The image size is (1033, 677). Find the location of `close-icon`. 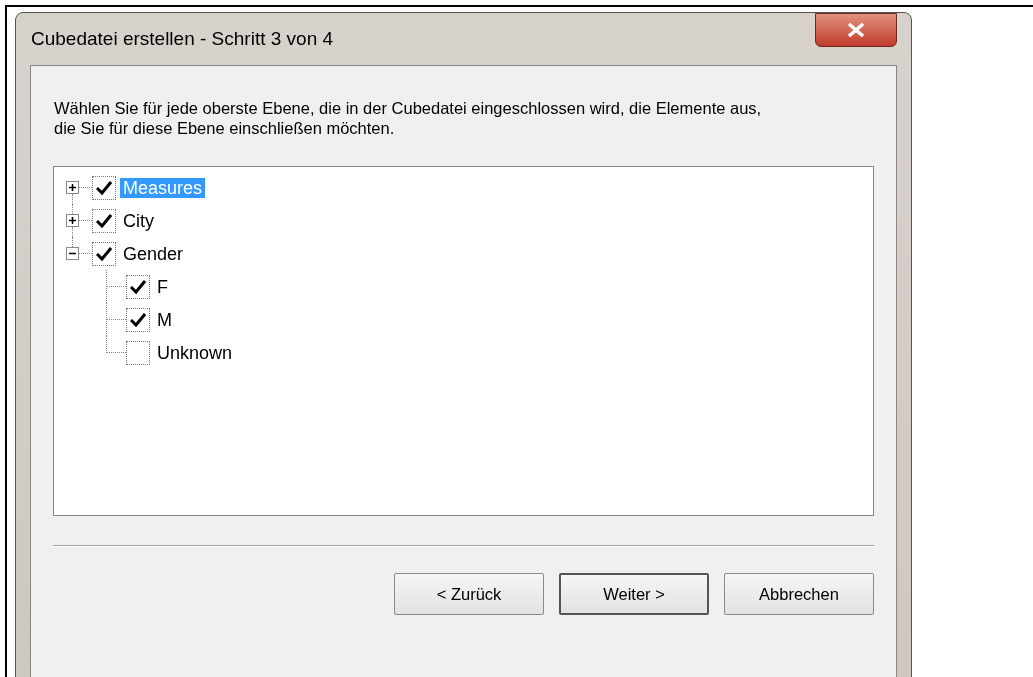

close-icon is located at coordinates (856, 30).